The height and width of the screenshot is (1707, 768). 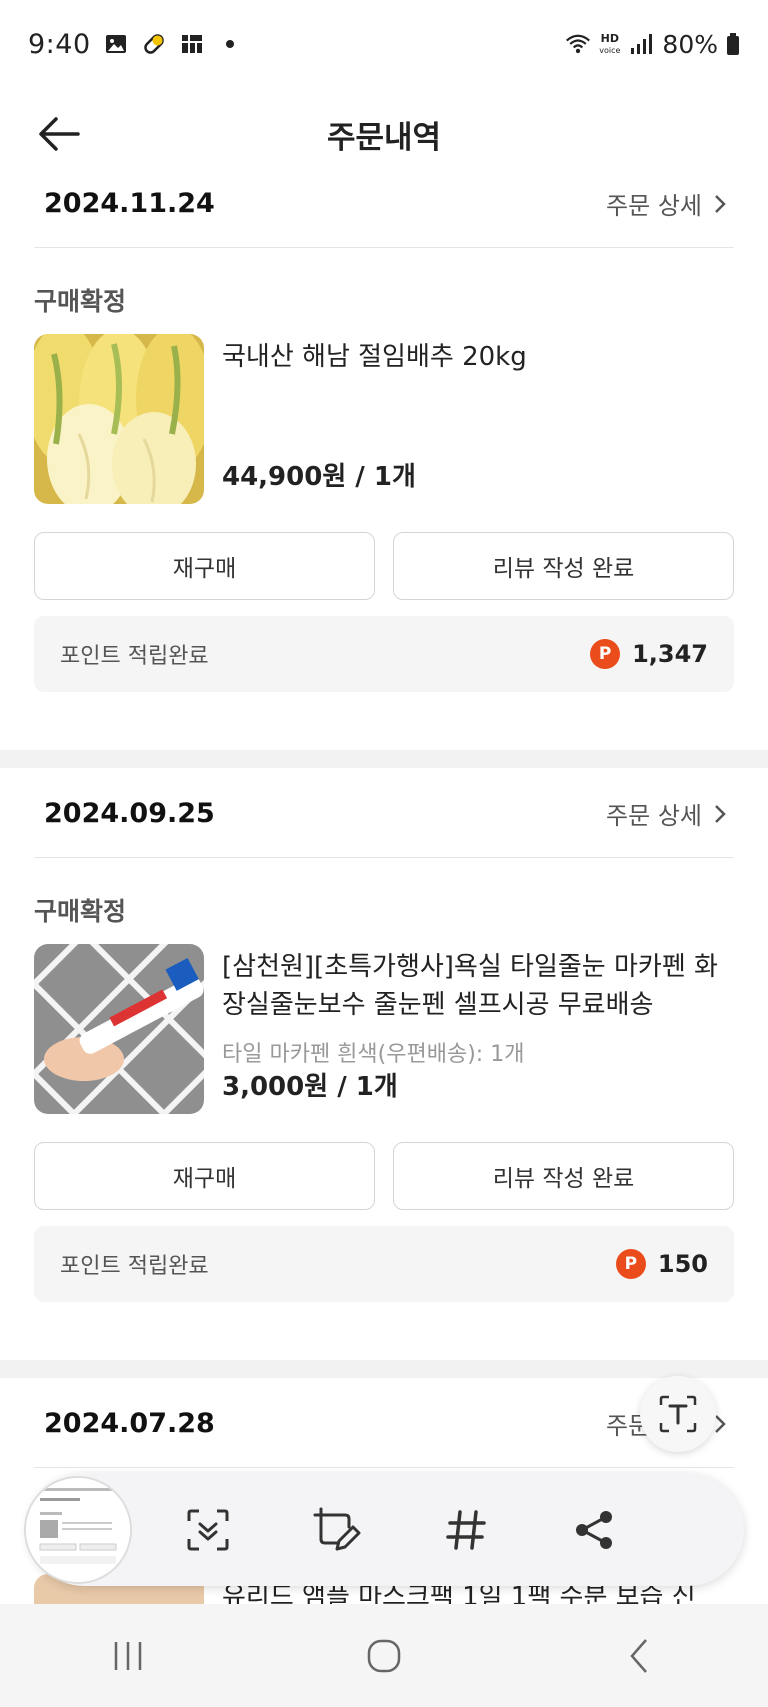 I want to click on capture-scroll-button, so click(x=208, y=1530).